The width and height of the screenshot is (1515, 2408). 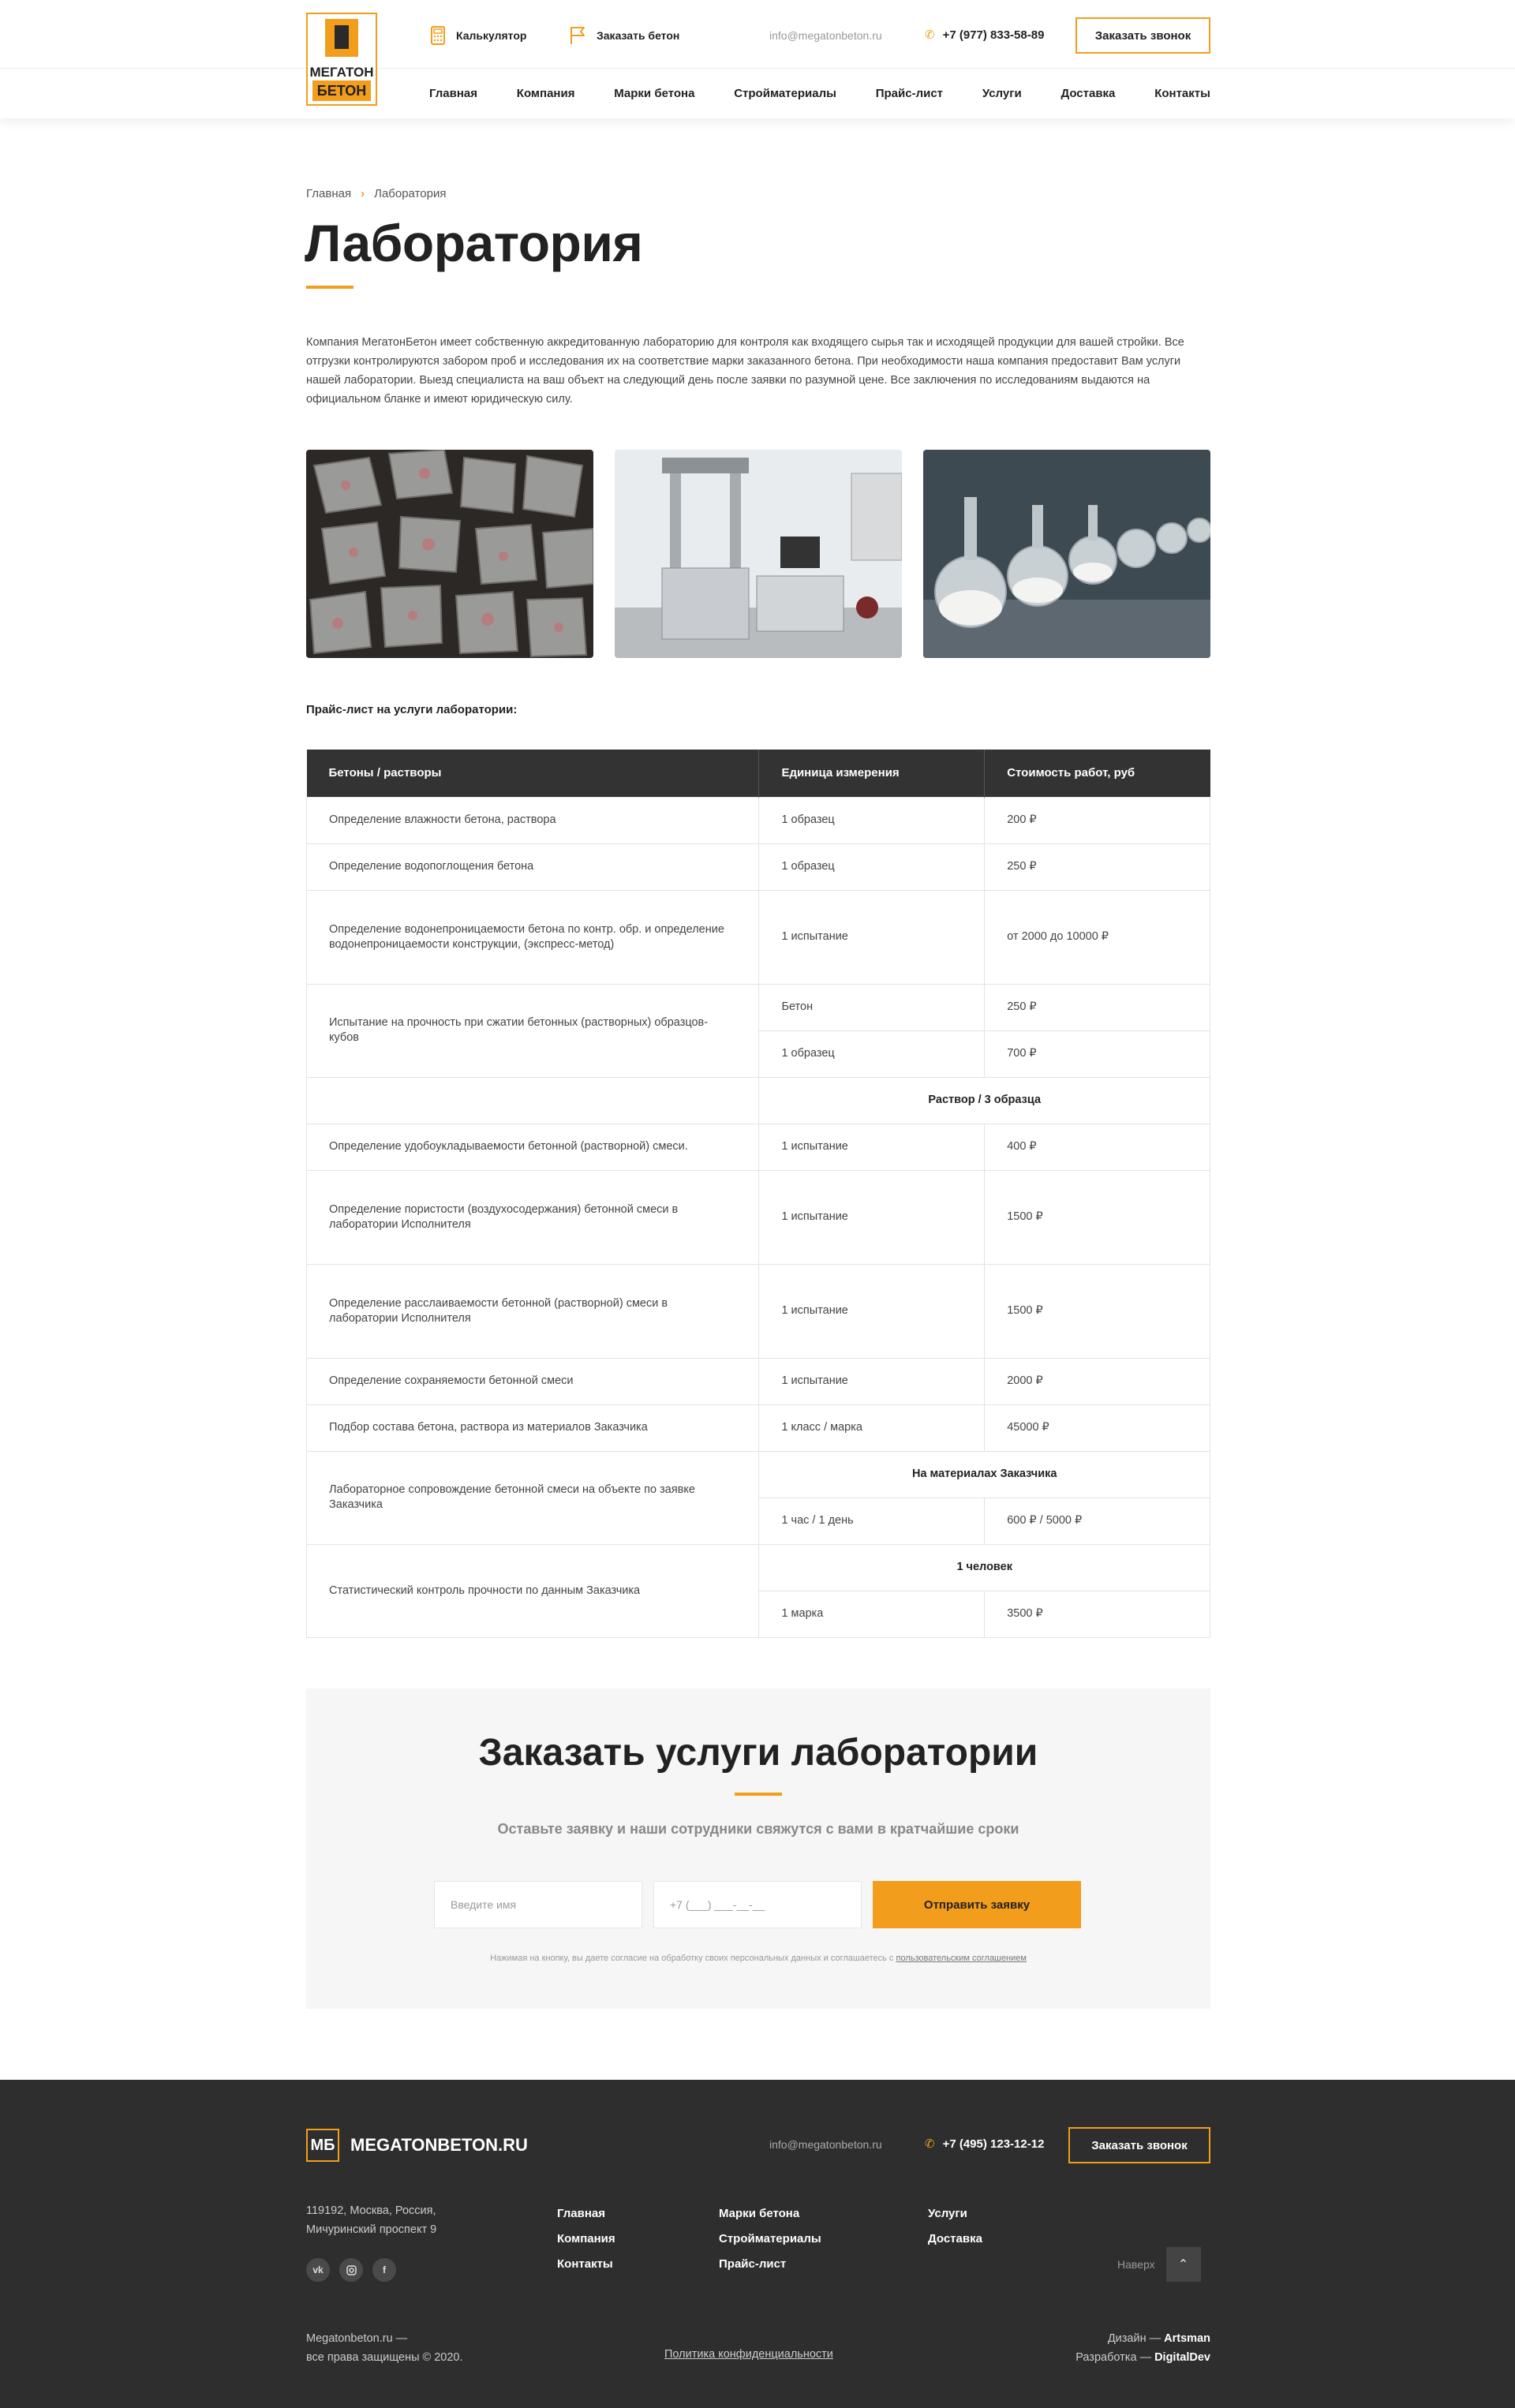 I want to click on footer-link-home: Главная, so click(x=586, y=2214).